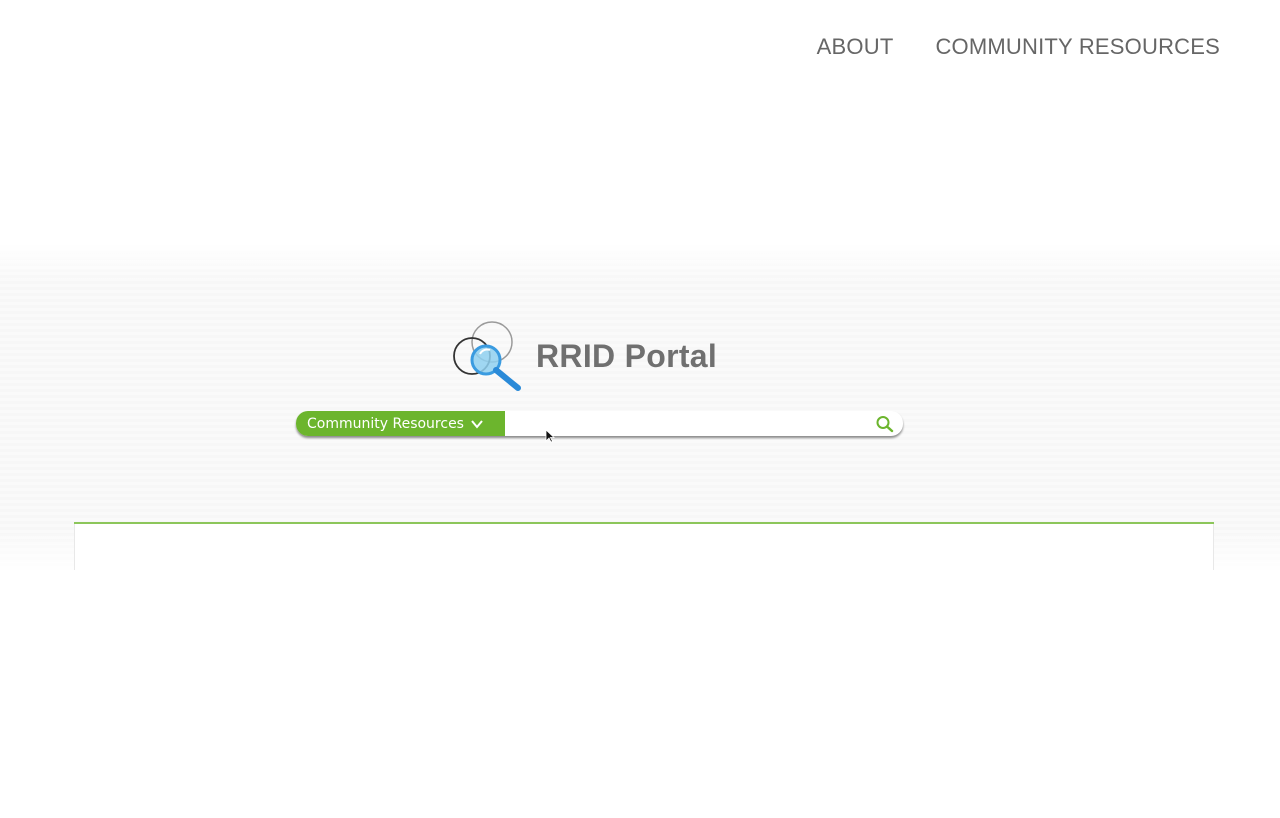  What do you see at coordinates (487, 356) in the screenshot?
I see `magnifier-over-circles-icon` at bounding box center [487, 356].